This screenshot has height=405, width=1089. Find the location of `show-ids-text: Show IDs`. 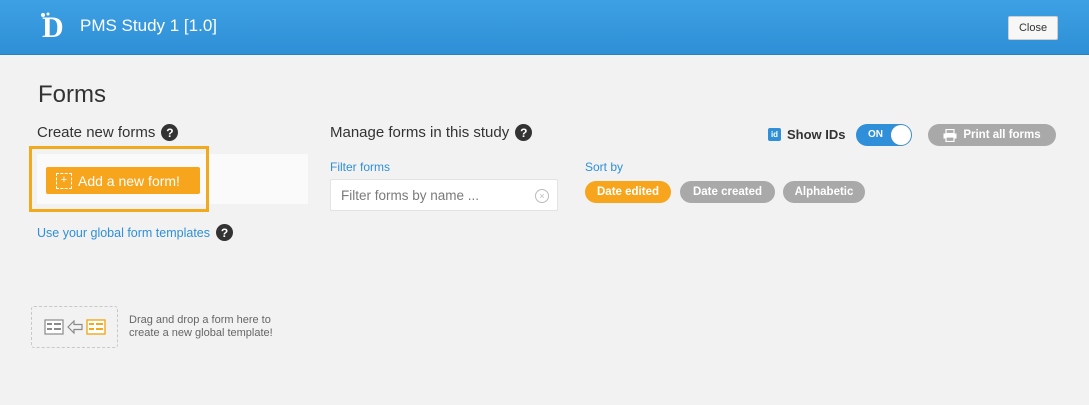

show-ids-text: Show IDs is located at coordinates (816, 134).